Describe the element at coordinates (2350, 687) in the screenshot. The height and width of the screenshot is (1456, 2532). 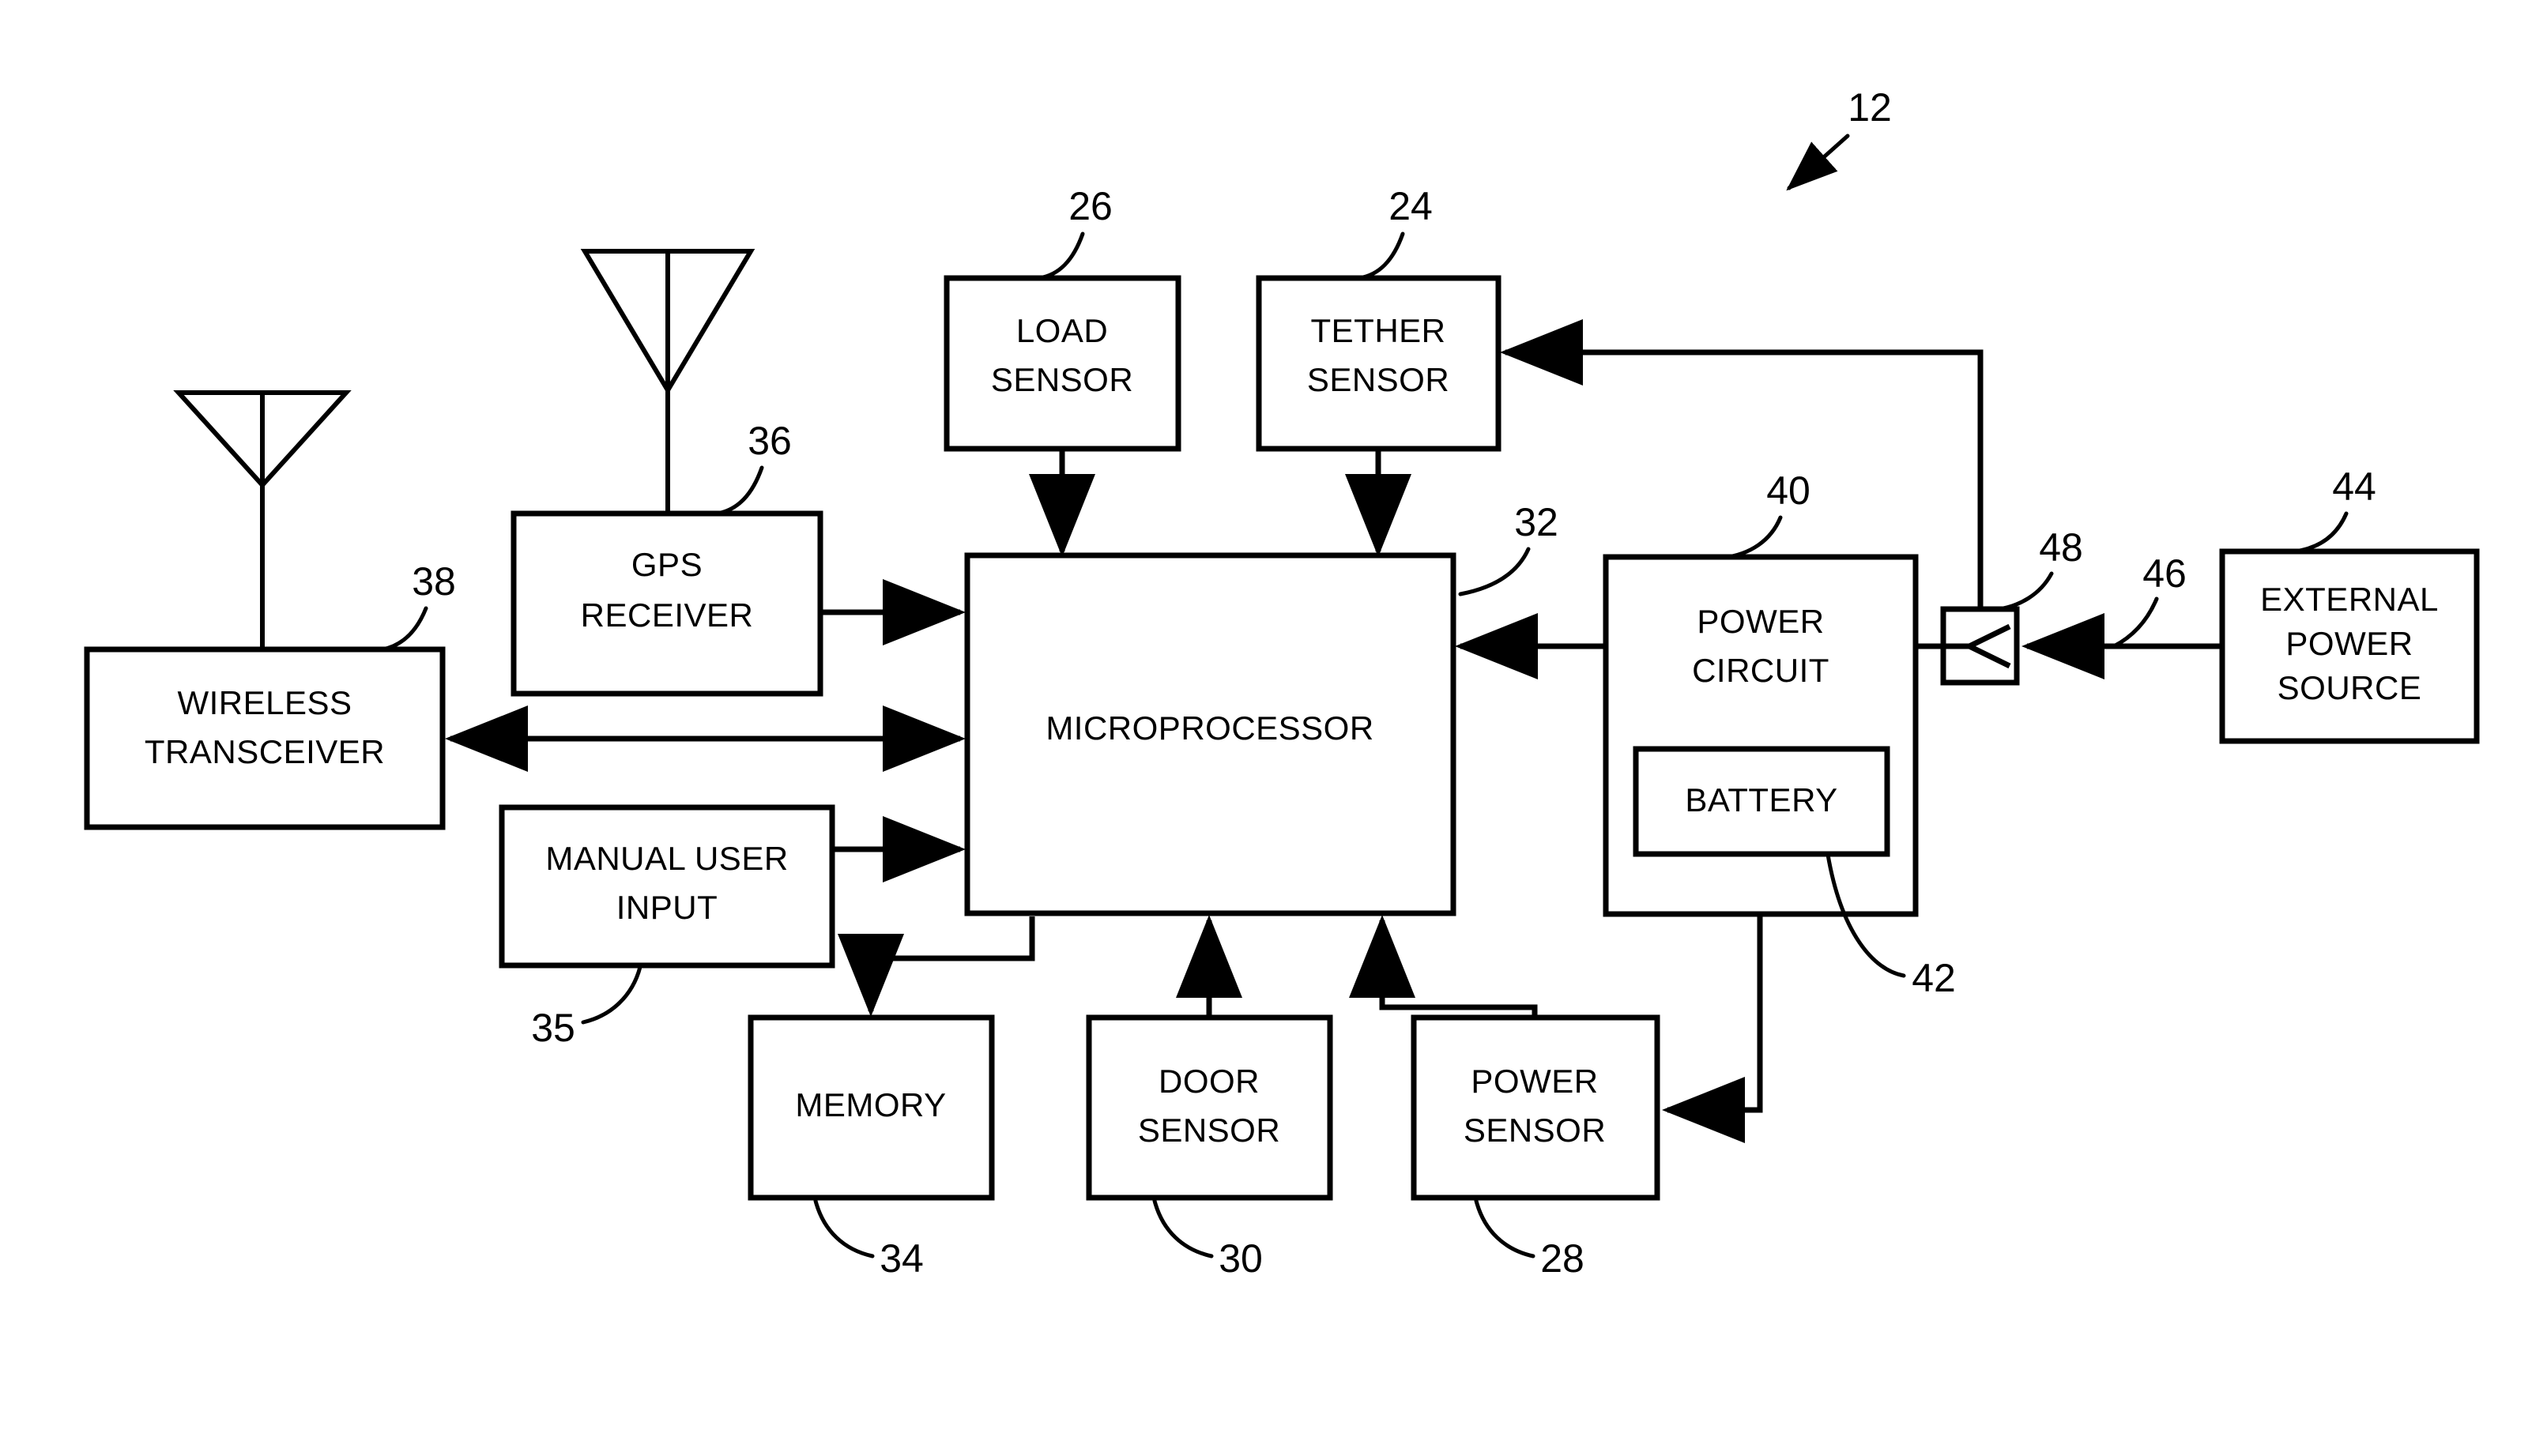
I see `external-power-label-3: SOURCE` at that location.